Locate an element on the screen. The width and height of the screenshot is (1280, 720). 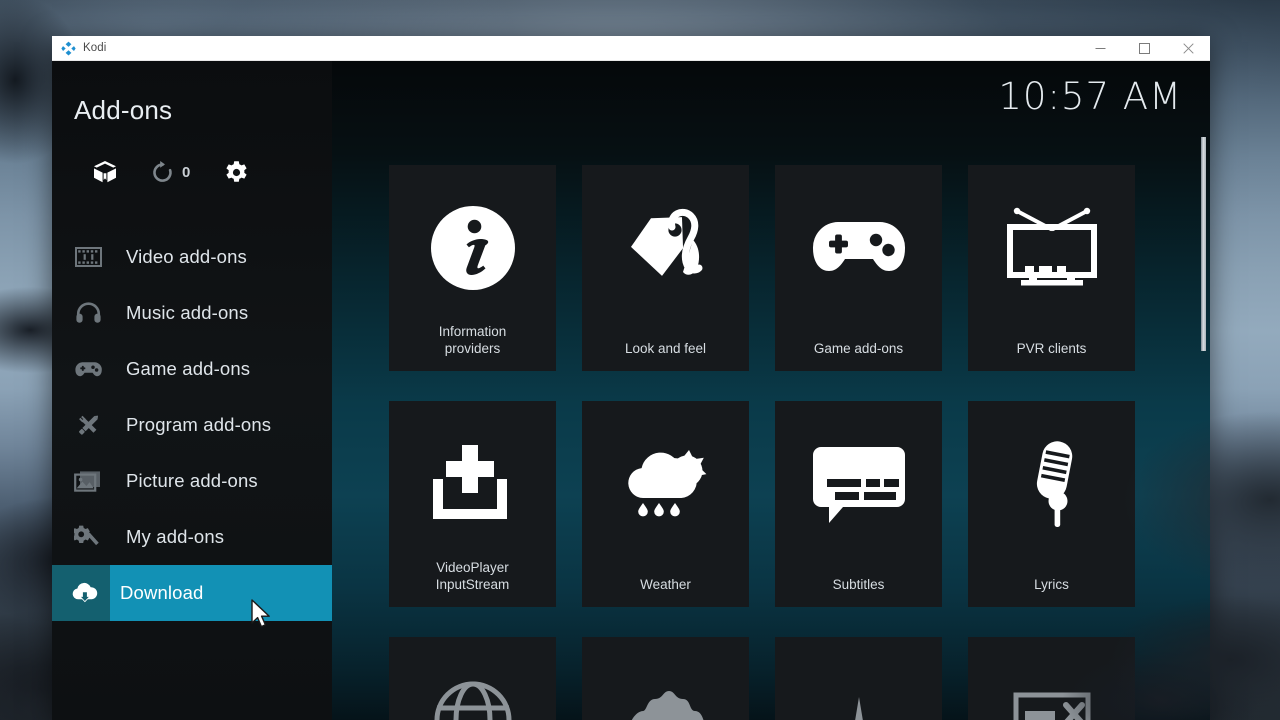
tile-pvr-clients: PVR clients is located at coordinates (1051, 268).